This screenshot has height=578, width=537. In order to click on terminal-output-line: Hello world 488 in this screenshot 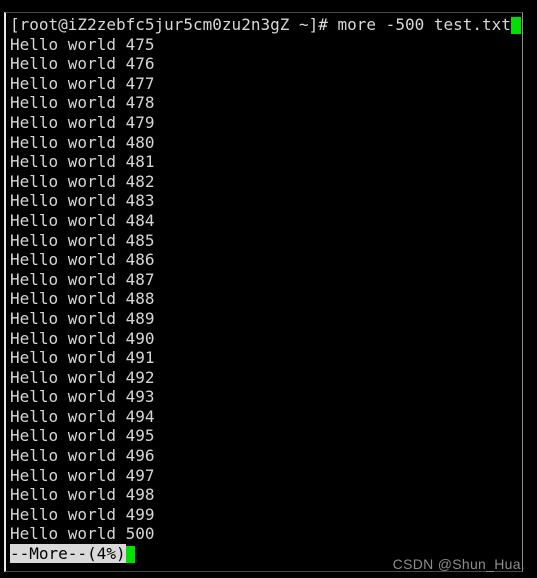, I will do `click(82, 299)`.